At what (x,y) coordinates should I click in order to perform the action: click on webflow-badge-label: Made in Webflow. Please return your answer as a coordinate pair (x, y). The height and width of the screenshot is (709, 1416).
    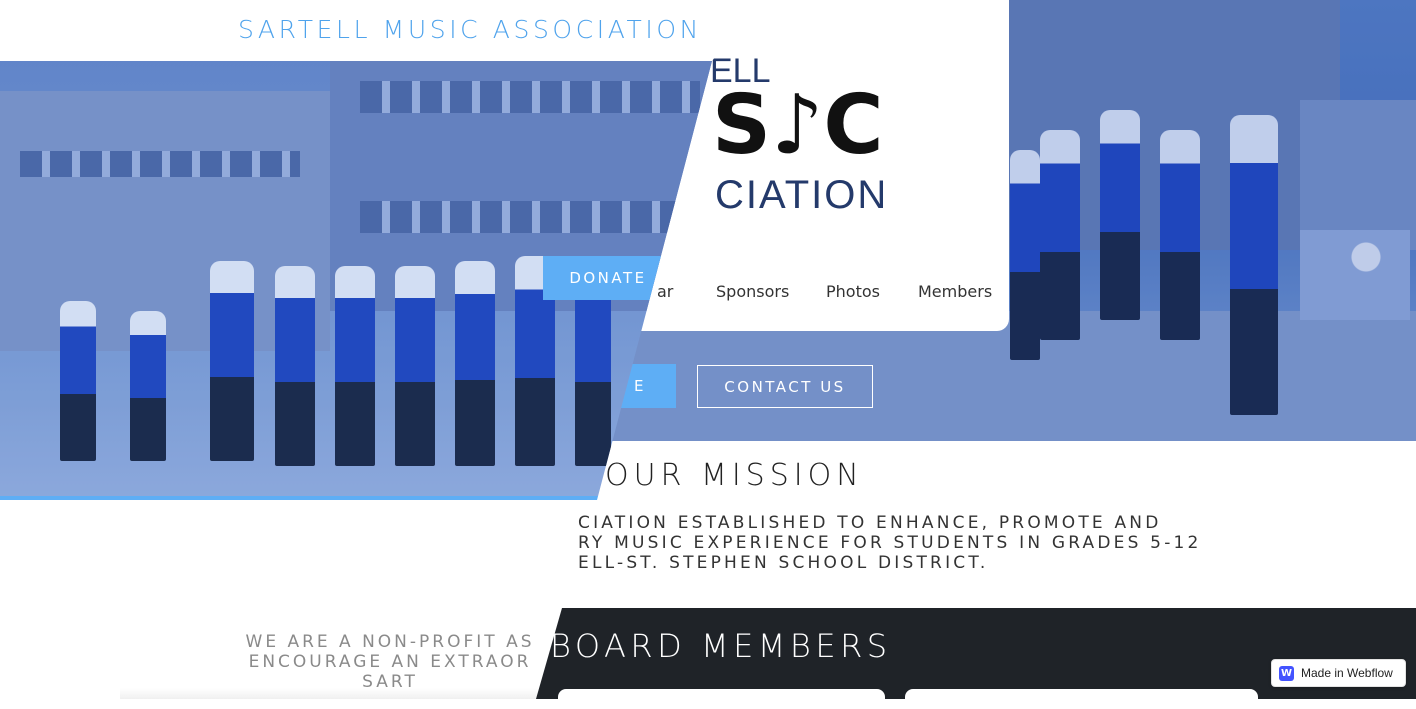
    Looking at the image, I should click on (1347, 673).